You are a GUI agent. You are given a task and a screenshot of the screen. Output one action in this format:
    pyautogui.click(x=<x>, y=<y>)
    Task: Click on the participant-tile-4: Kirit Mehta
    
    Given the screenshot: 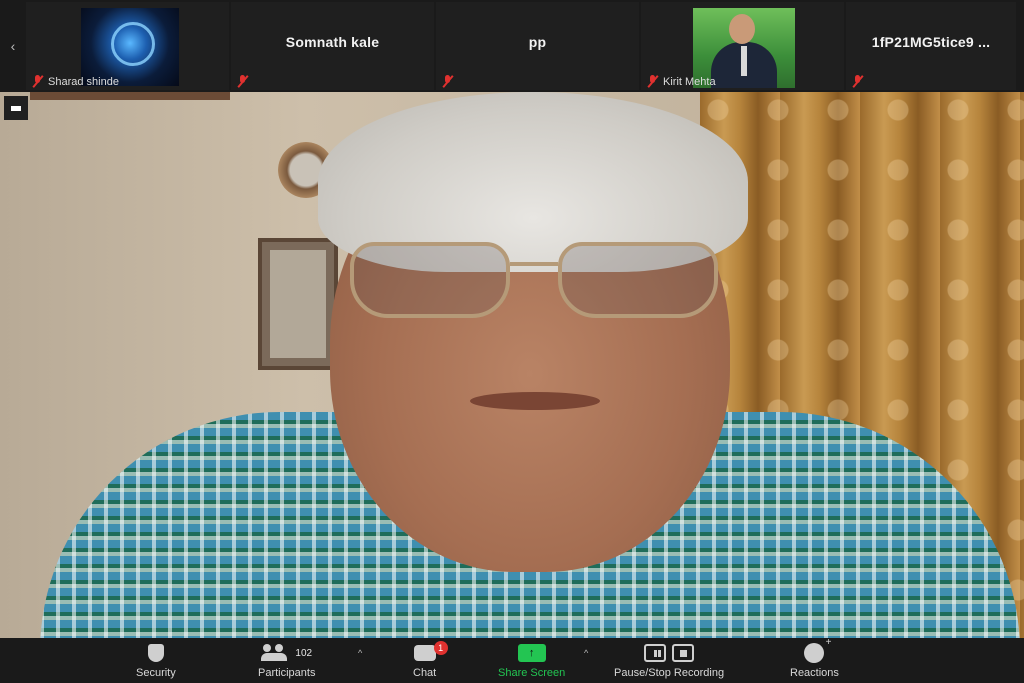 What is the action you would take?
    pyautogui.click(x=742, y=46)
    